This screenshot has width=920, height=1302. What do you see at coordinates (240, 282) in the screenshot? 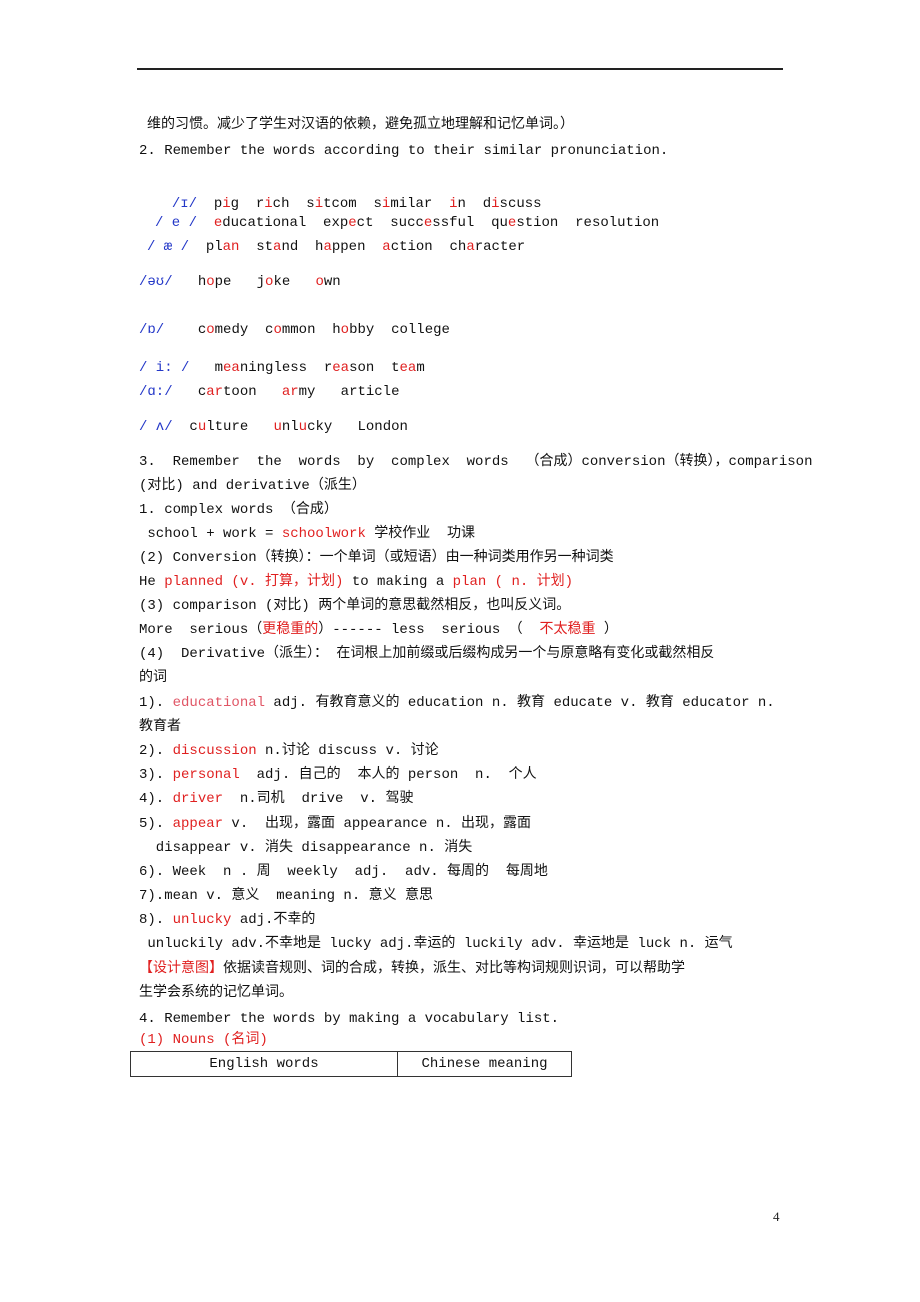
I see `phonetic-row: /əʊ/ hope joke own` at bounding box center [240, 282].